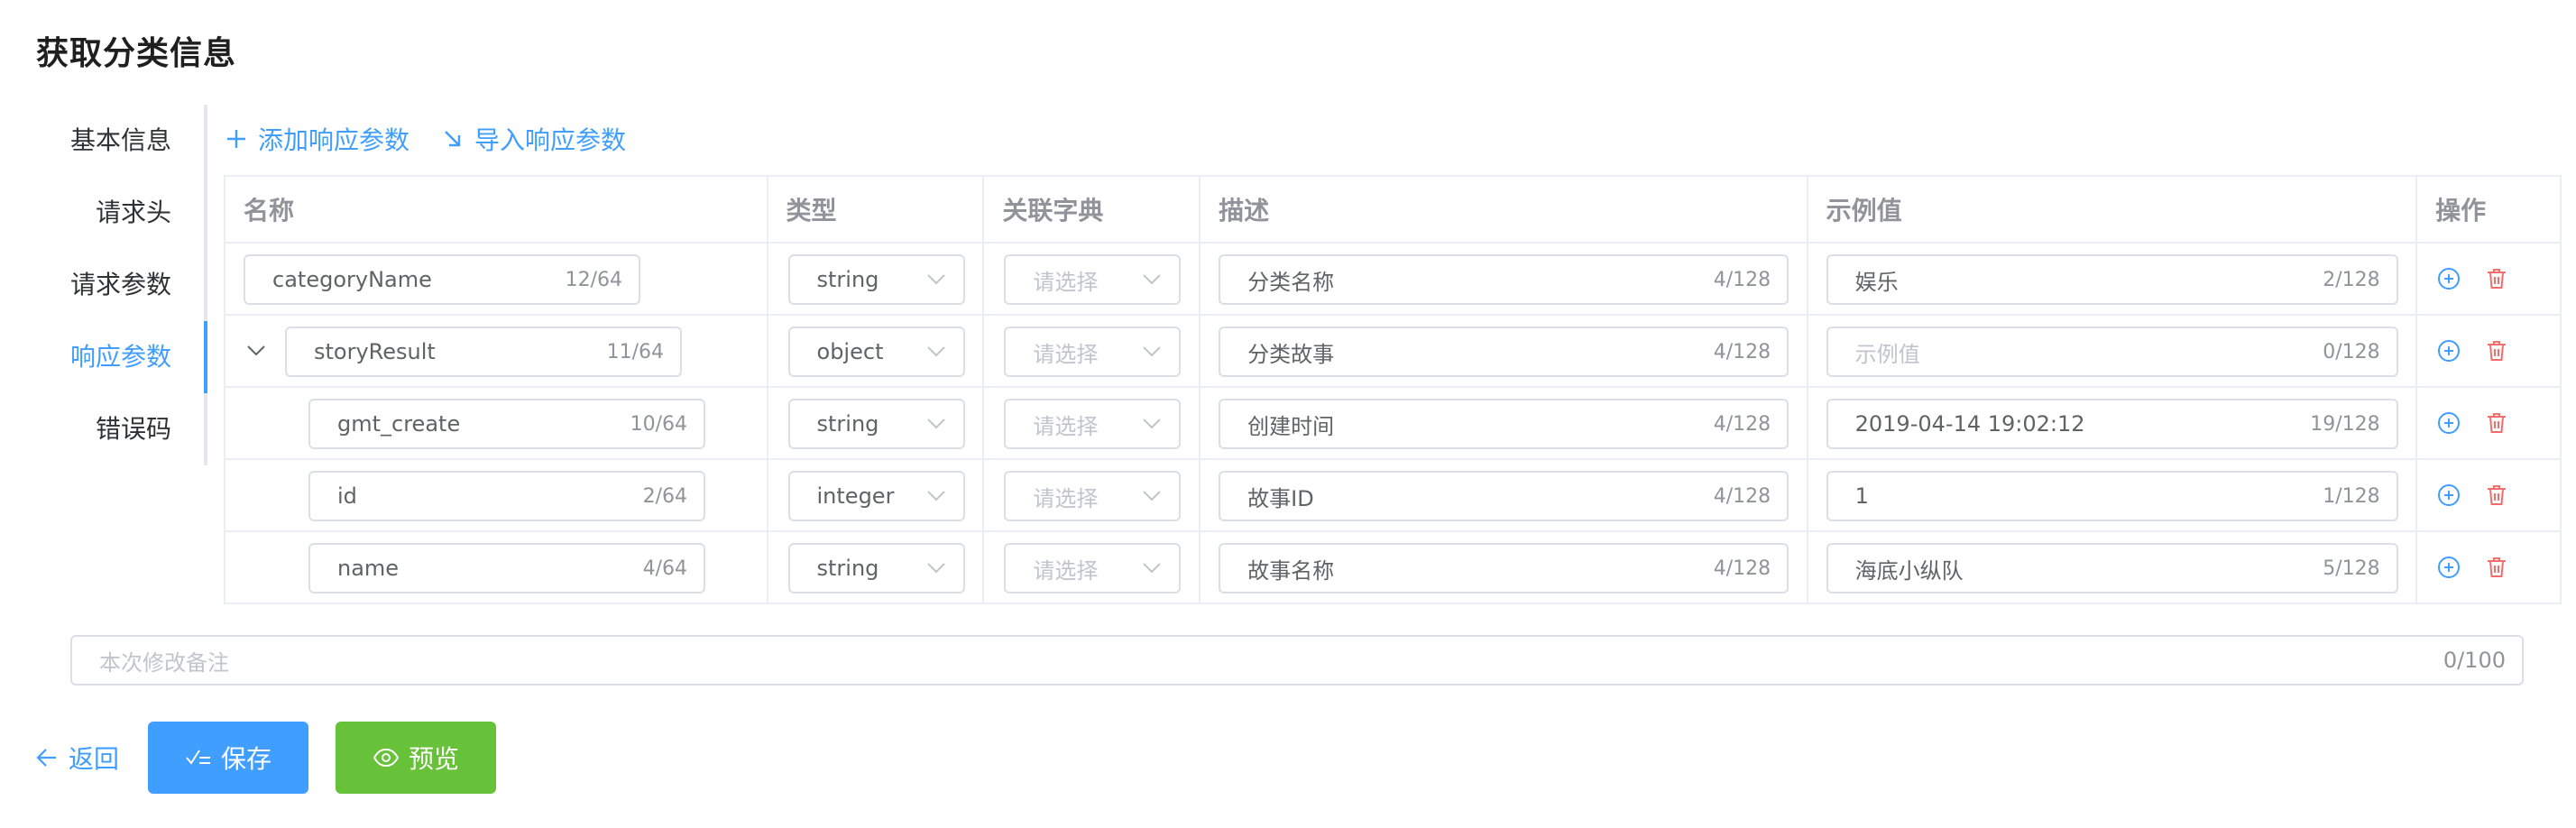  I want to click on plus-icon, so click(236, 139).